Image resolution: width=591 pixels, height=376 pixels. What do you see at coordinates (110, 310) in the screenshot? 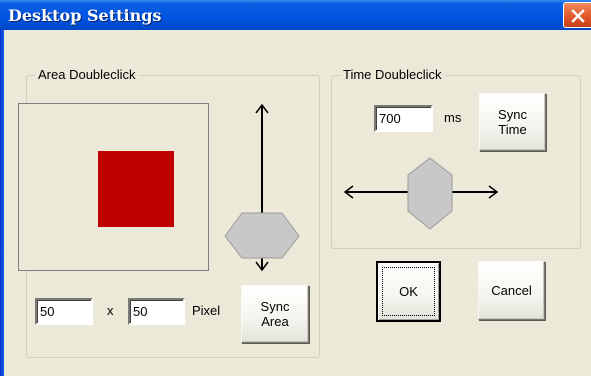
I see `times-sign: x` at bounding box center [110, 310].